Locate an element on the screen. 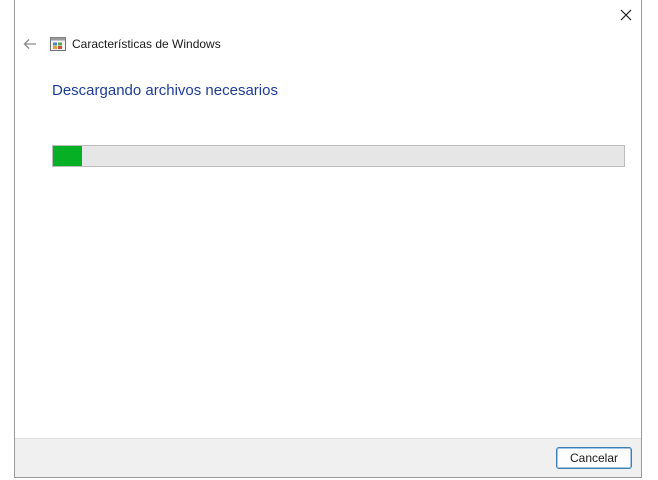  dialog-header: Características de Windows is located at coordinates (118, 44).